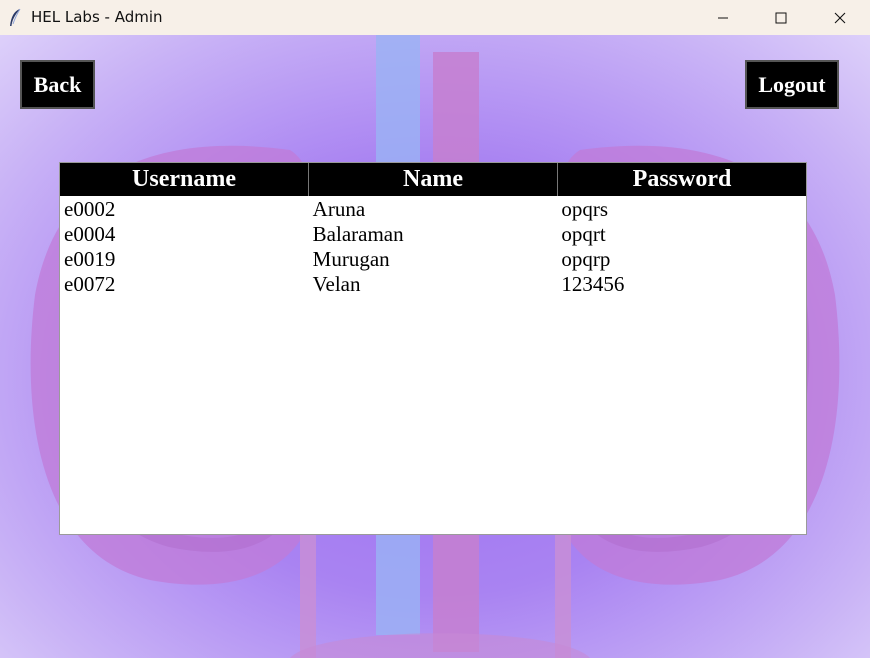  I want to click on table-row: e0002 Aruna opqrs, so click(433, 209).